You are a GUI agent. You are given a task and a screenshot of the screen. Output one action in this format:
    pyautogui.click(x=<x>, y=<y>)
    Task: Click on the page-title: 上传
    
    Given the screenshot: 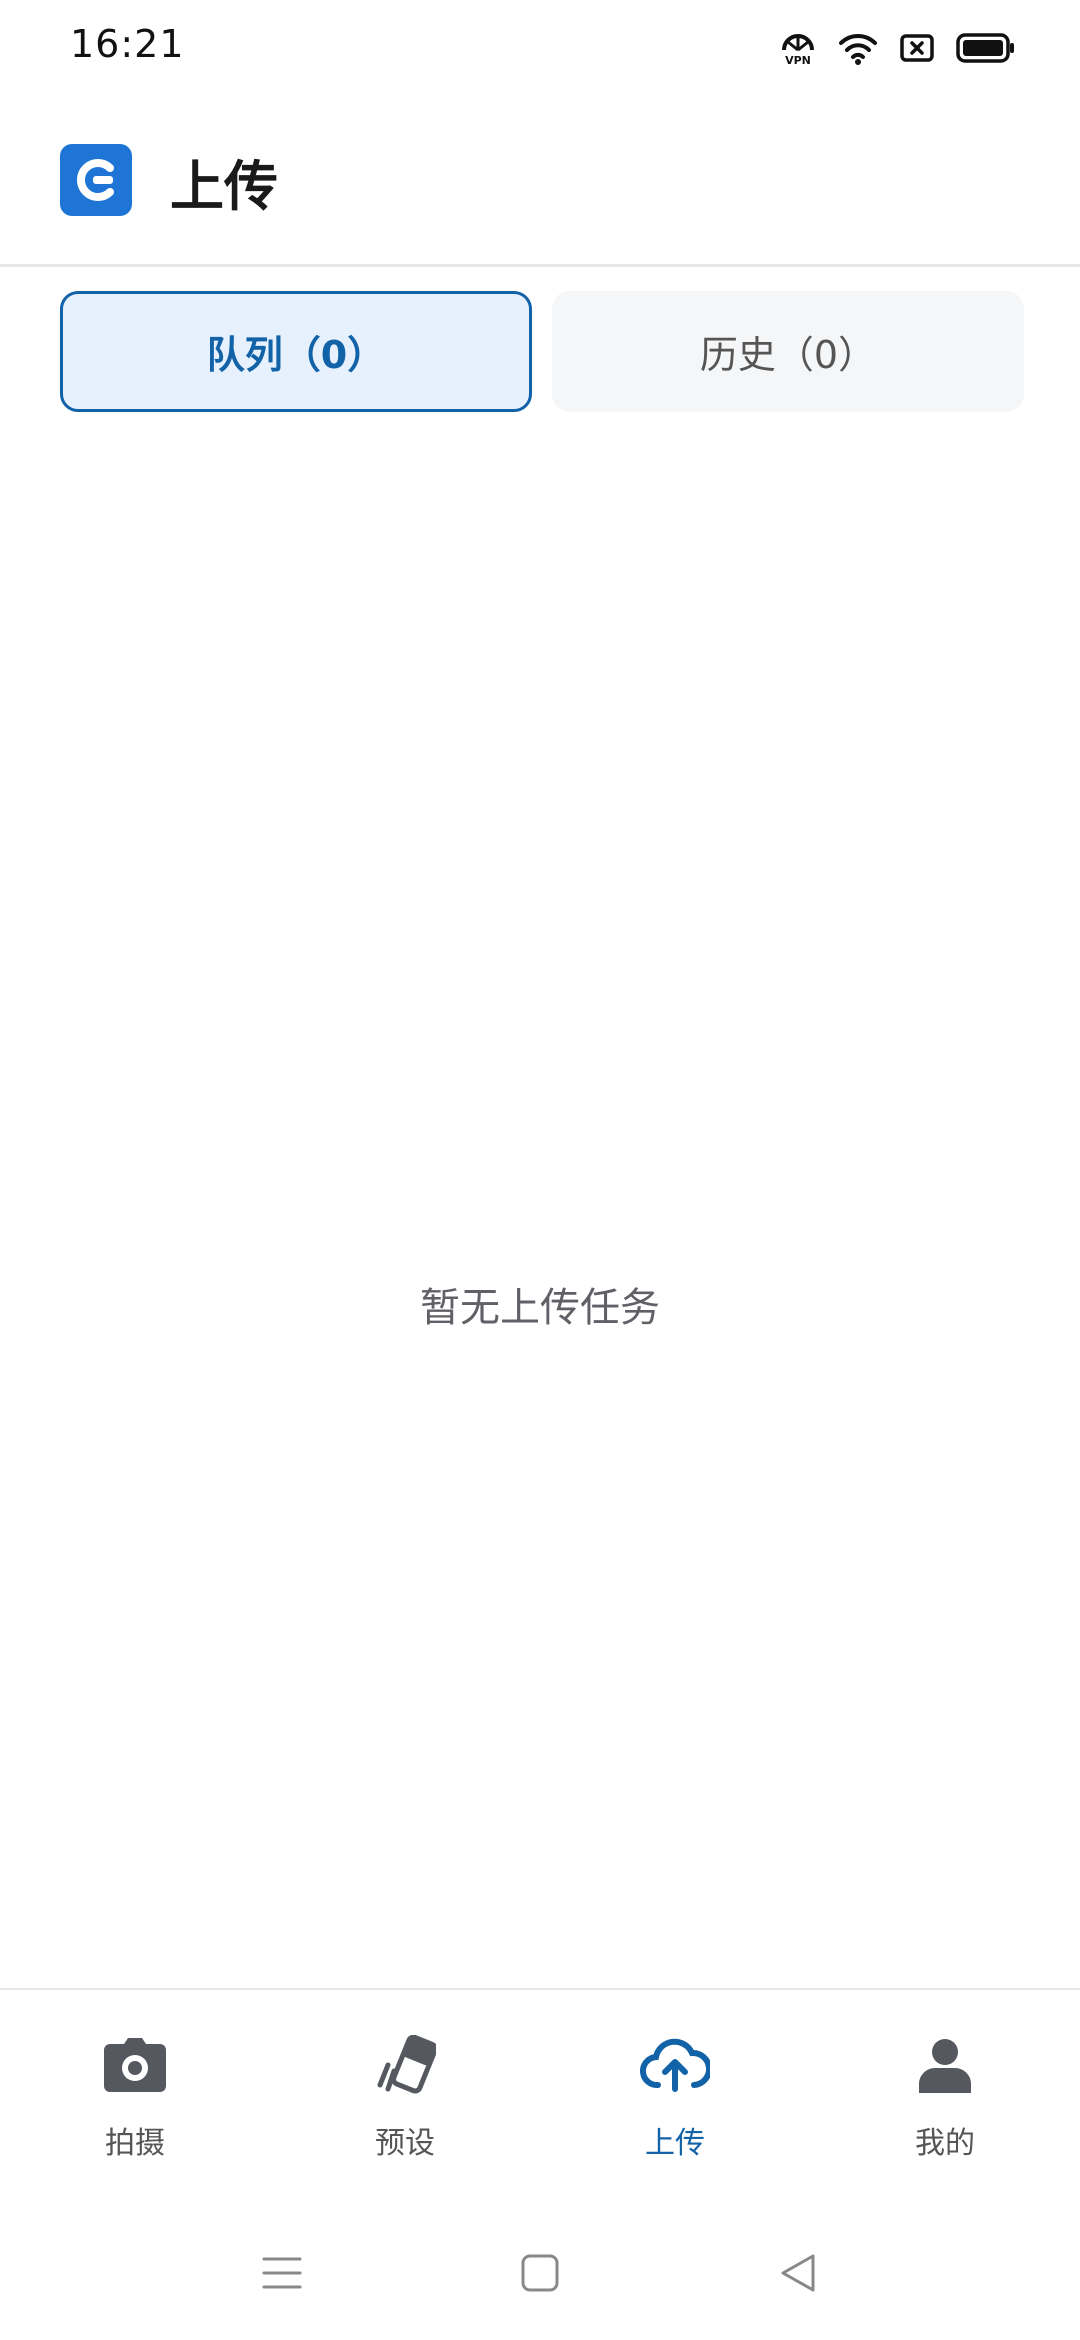 What is the action you would take?
    pyautogui.click(x=224, y=186)
    